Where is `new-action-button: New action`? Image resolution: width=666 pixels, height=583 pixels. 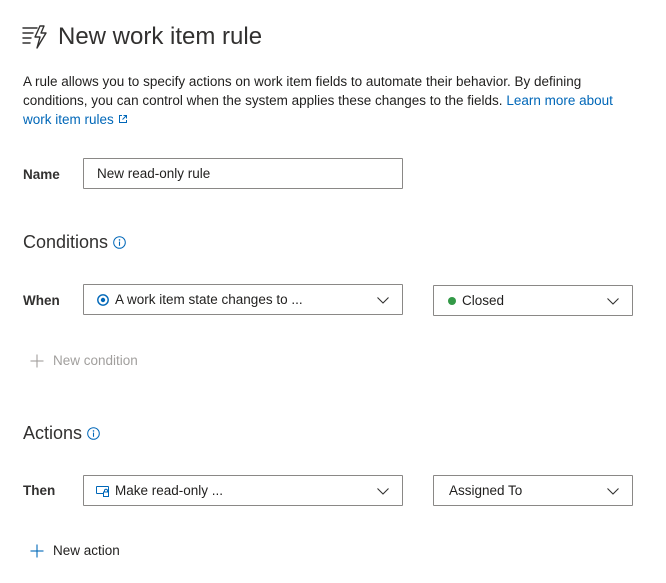
new-action-button: New action is located at coordinates (75, 551).